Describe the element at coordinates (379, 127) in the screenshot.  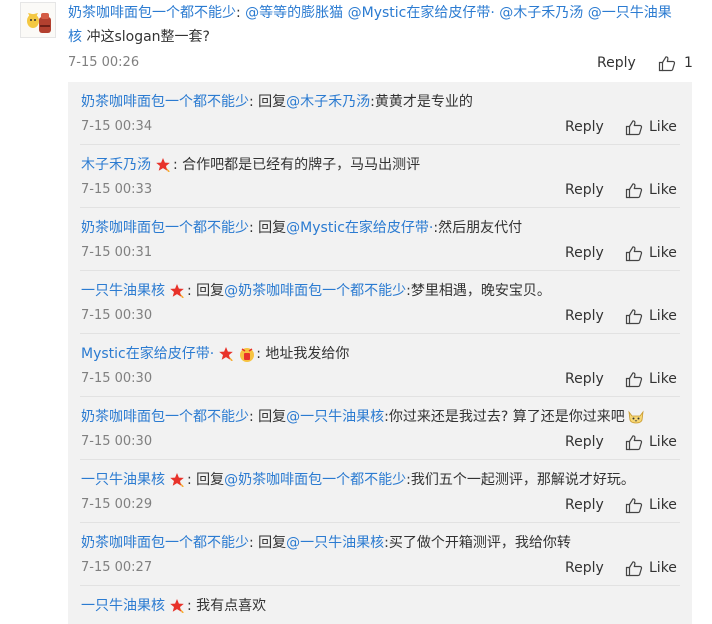
I see `reply-meta: 7-15 00:34 Reply Like` at that location.